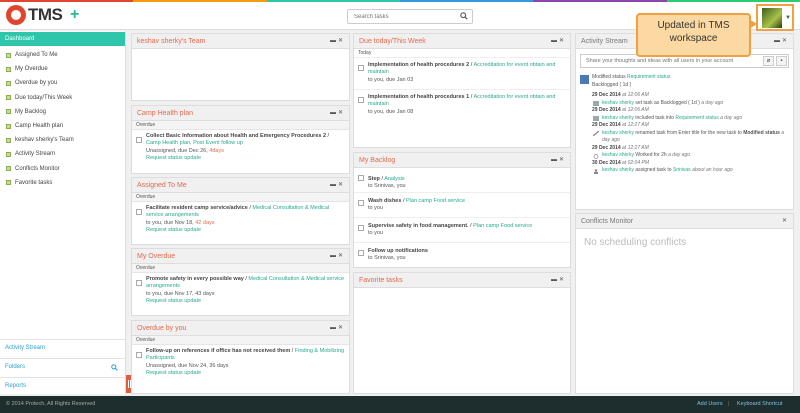  Describe the element at coordinates (240, 113) in the screenshot. I see `panel-header: Camp Health plan ▬✕` at that location.